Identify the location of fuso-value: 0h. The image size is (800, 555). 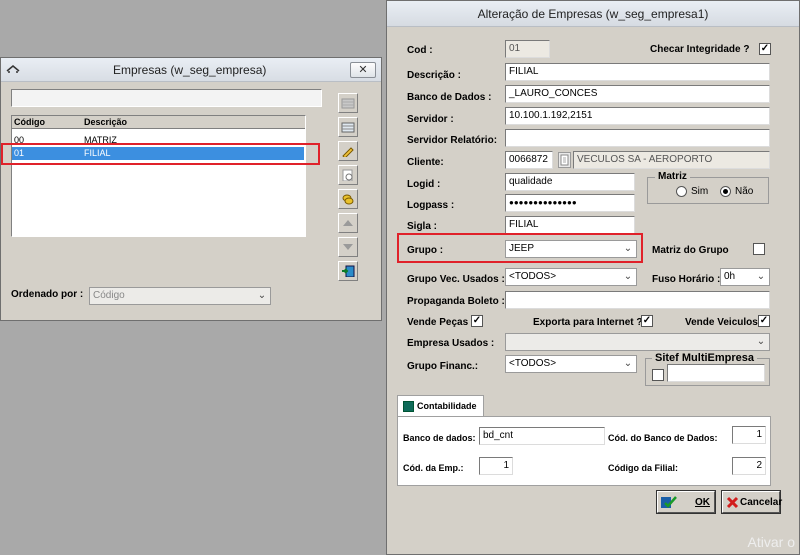
(730, 276).